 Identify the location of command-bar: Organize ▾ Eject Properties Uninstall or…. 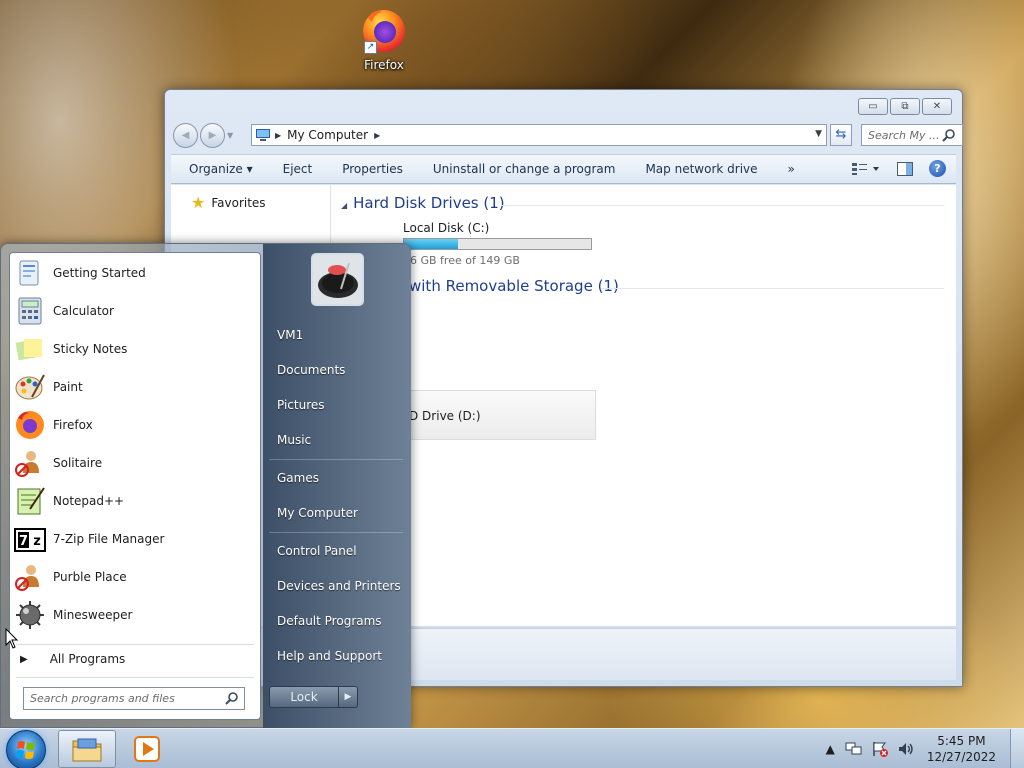
(563, 169).